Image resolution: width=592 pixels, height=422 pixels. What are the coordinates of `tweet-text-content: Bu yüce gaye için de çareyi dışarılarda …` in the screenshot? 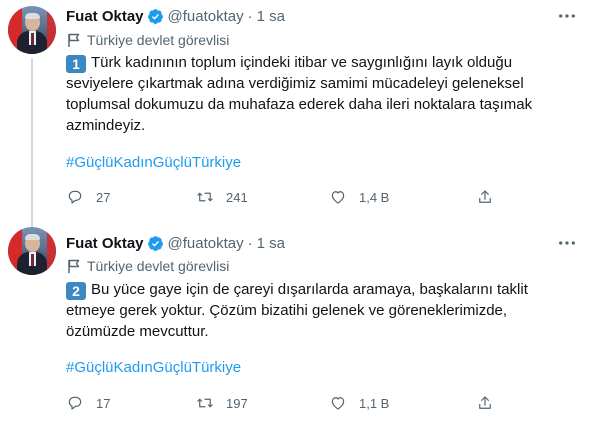 It's located at (297, 310).